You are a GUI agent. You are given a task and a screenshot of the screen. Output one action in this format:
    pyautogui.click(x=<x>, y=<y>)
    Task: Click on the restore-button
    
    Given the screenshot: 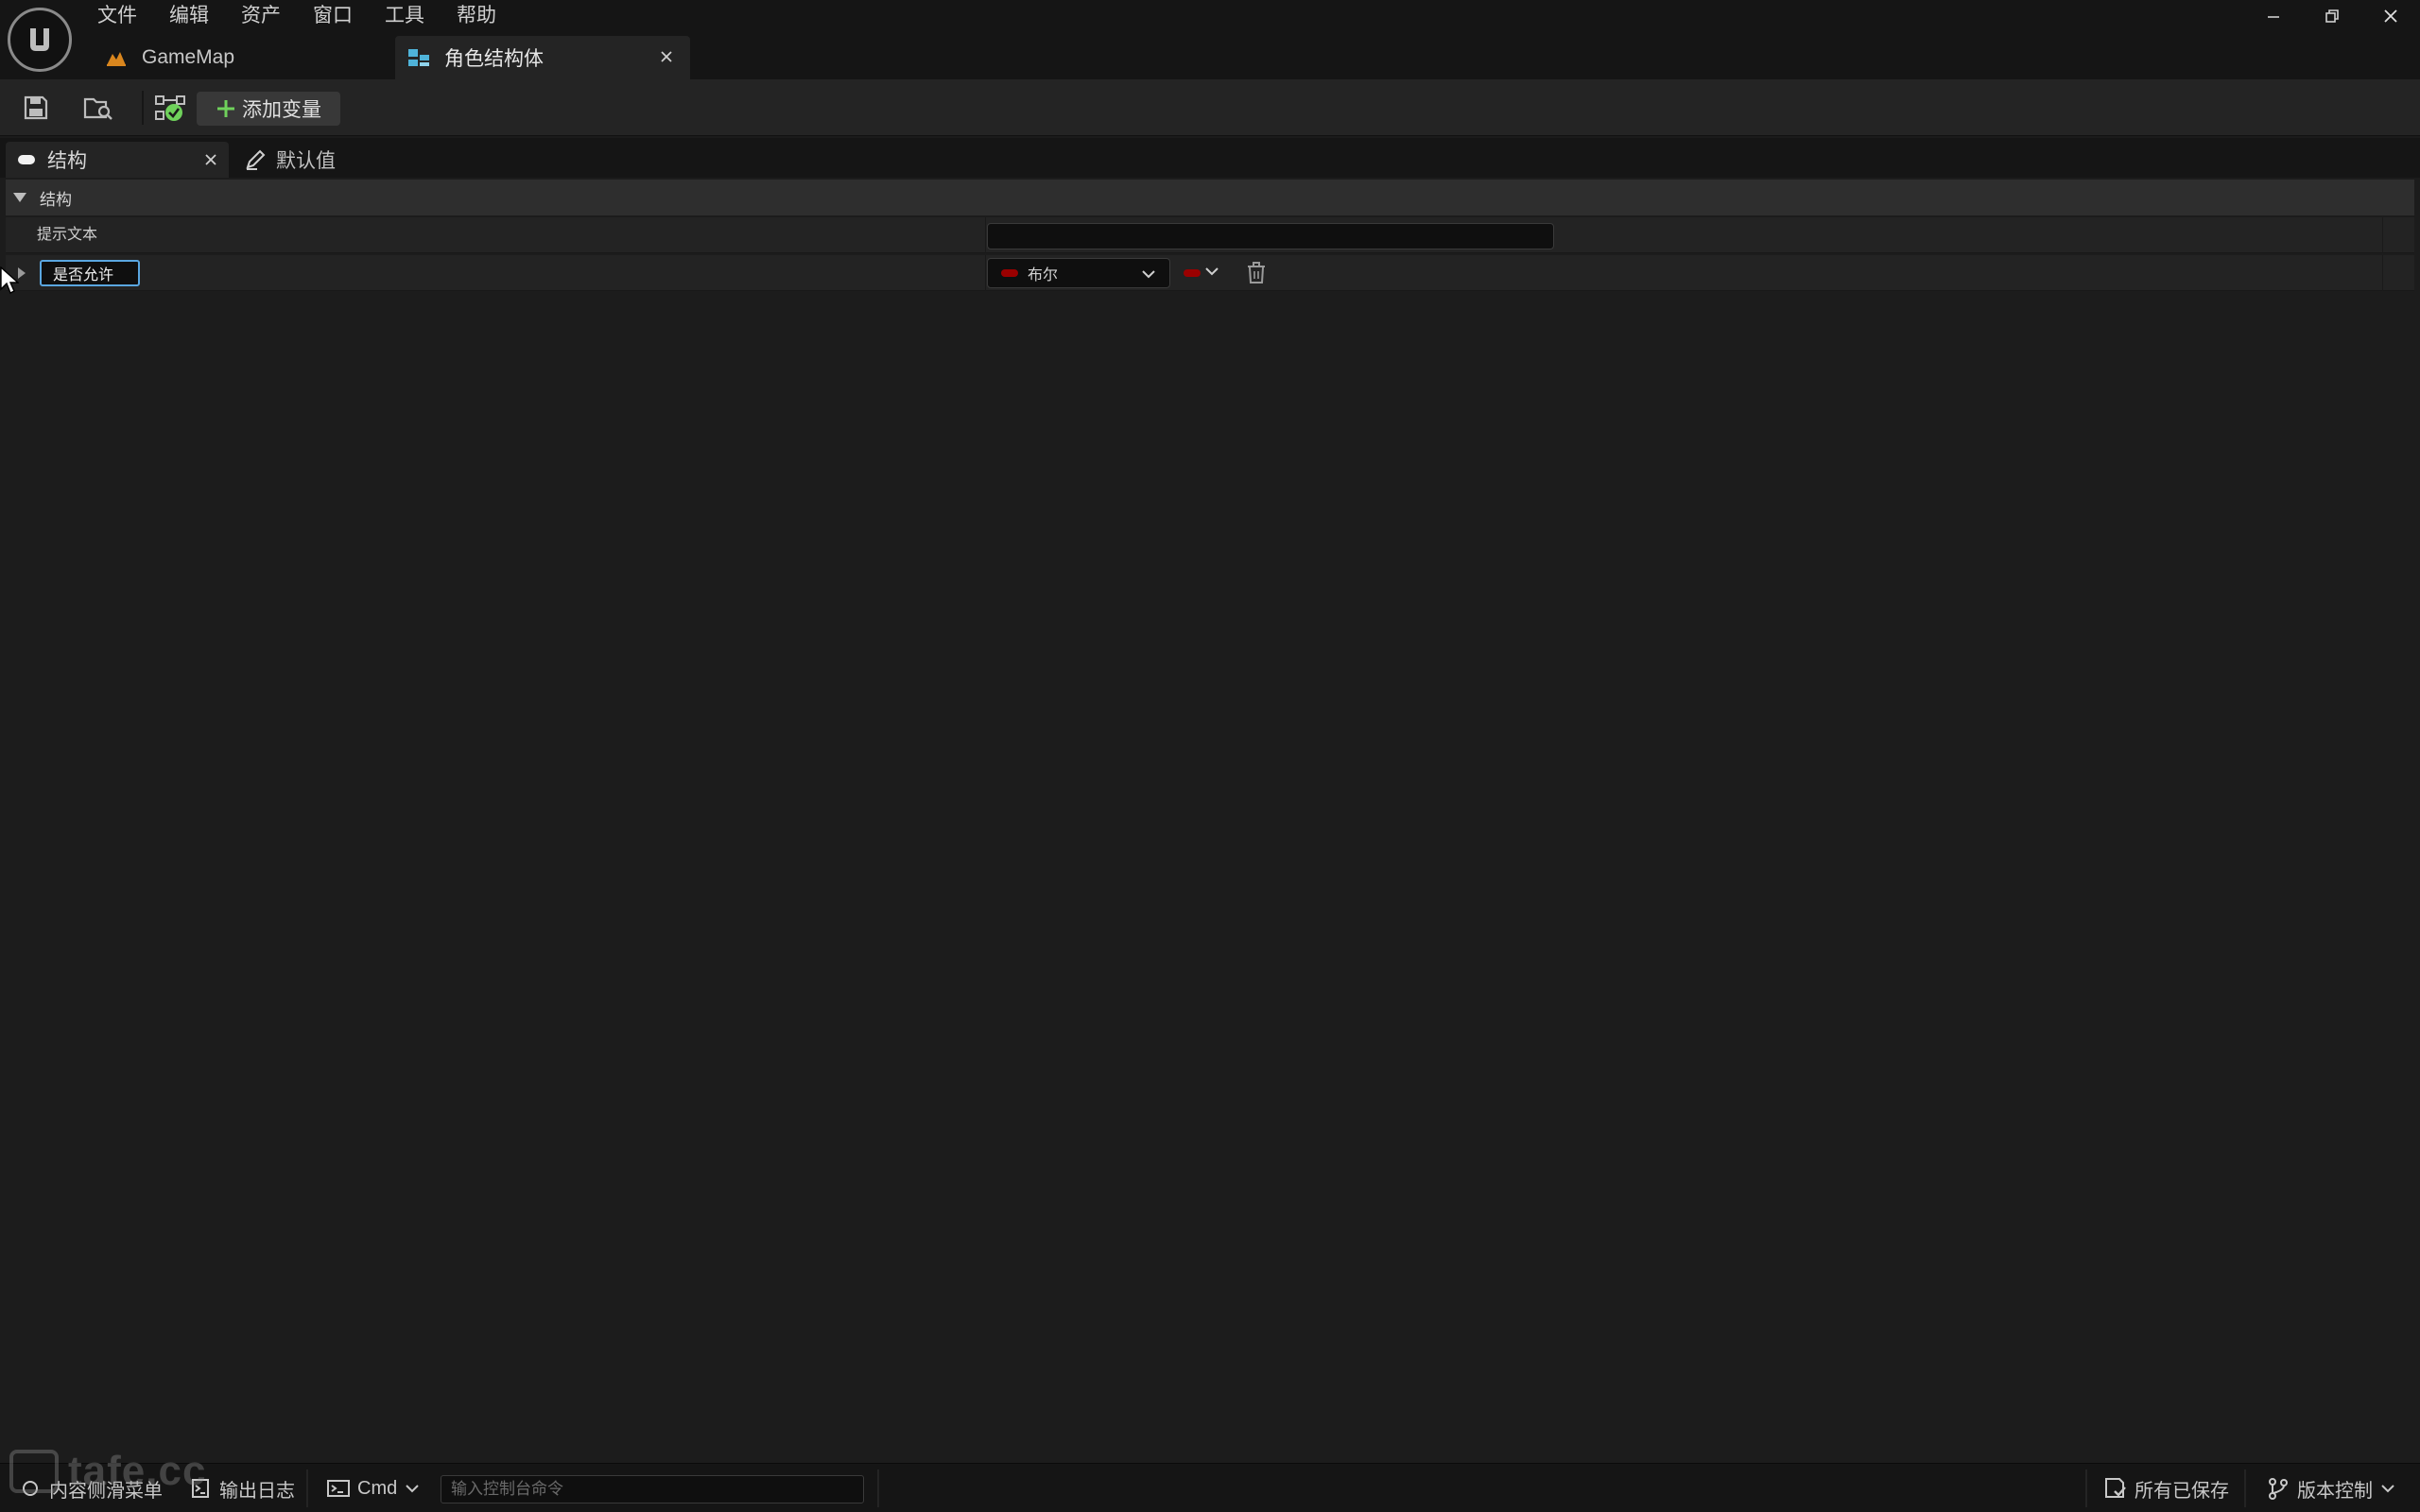 What is the action you would take?
    pyautogui.click(x=2332, y=16)
    